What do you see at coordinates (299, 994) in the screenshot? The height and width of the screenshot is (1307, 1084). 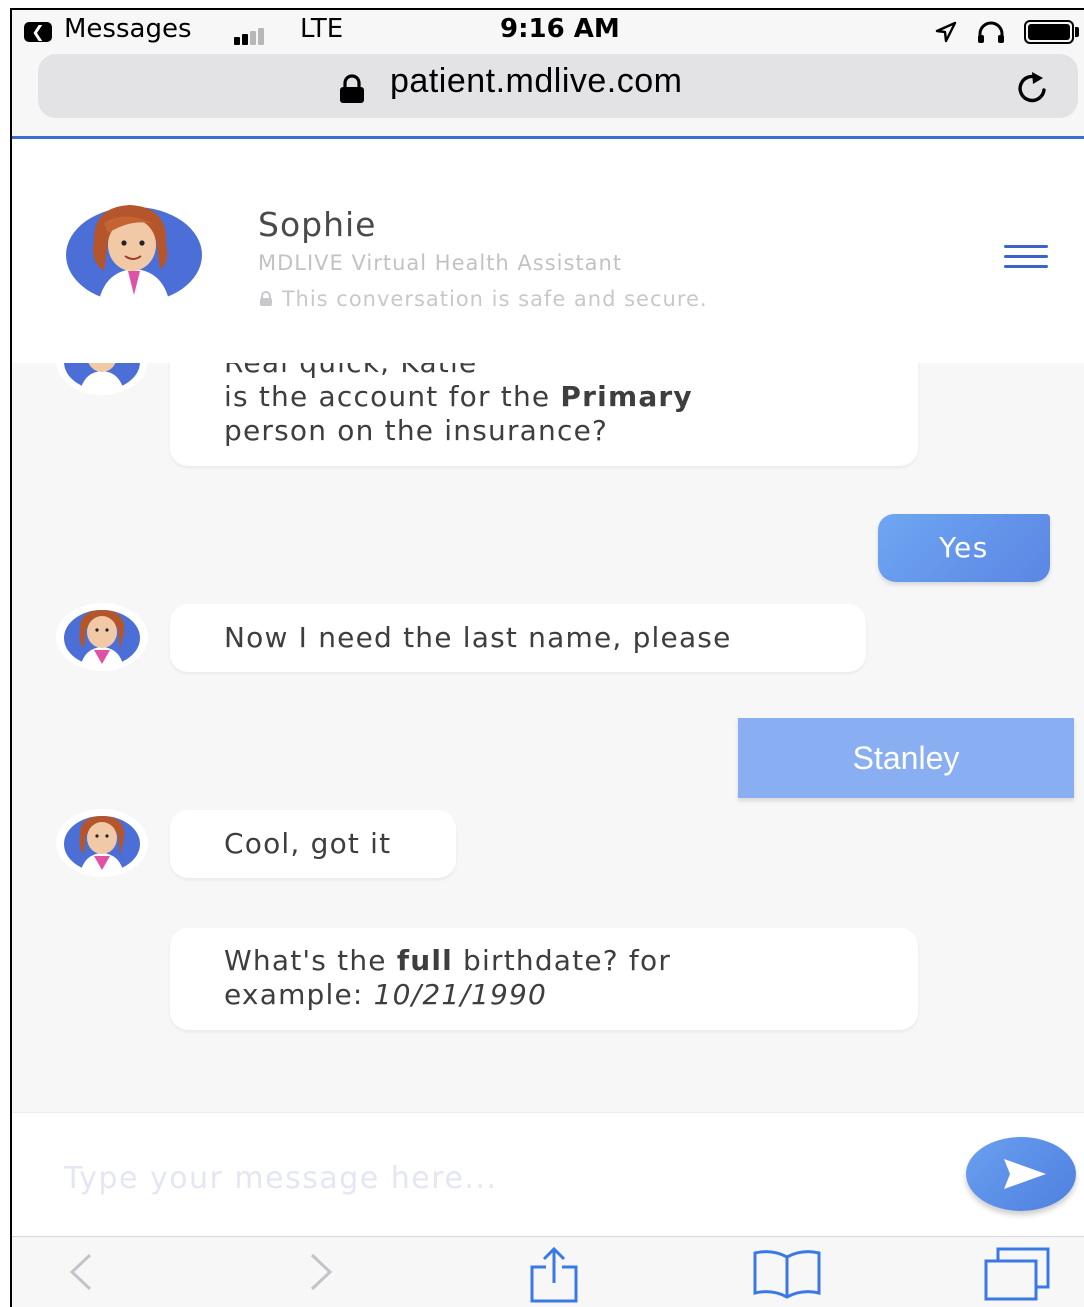 I see `message-text: example:` at bounding box center [299, 994].